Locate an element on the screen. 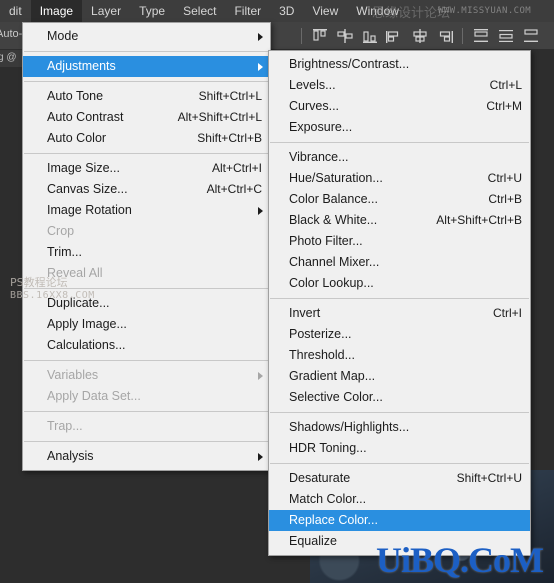  menu-item-label: Desaturate is located at coordinates (320, 478).